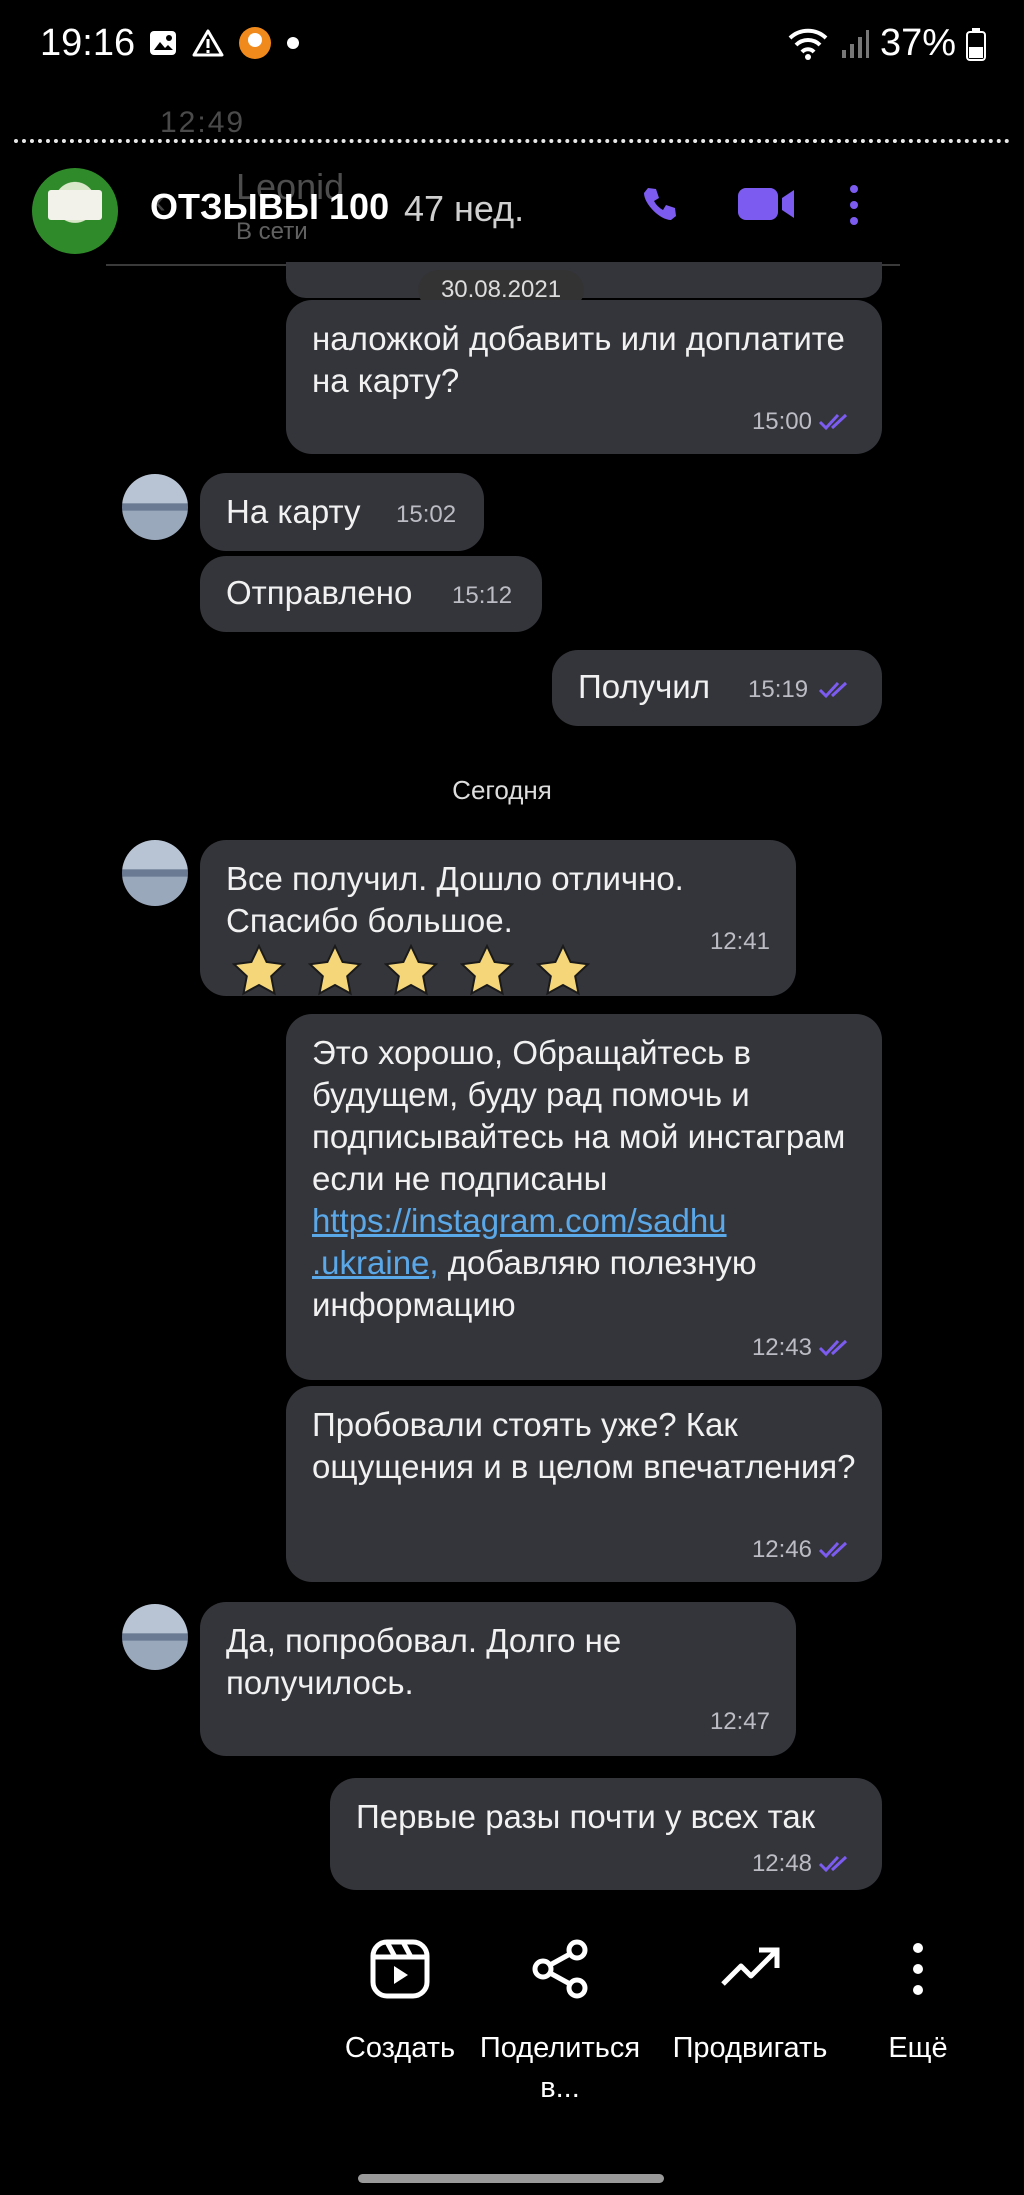 This screenshot has height=2195, width=1024. What do you see at coordinates (502, 790) in the screenshot?
I see `today-divider: Сегодня` at bounding box center [502, 790].